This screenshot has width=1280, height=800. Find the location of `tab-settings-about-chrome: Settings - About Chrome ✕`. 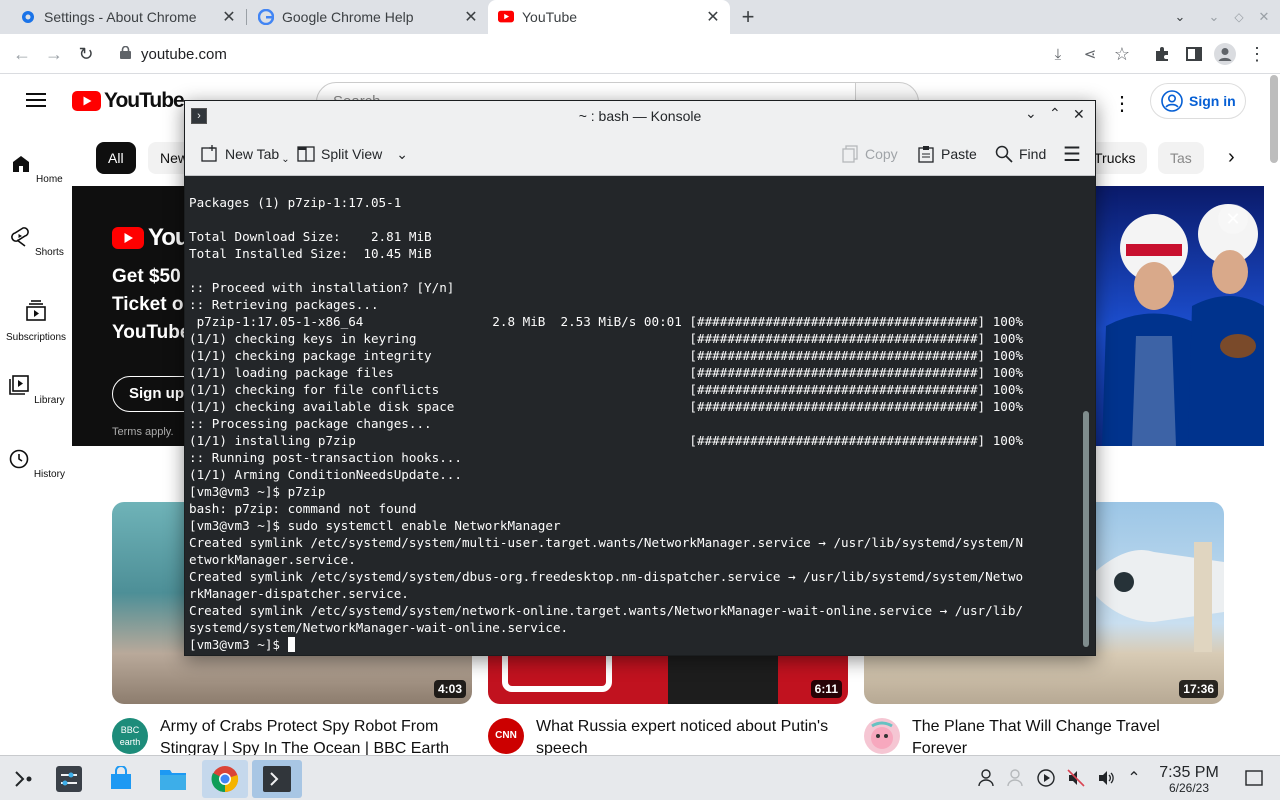

tab-settings-about-chrome: Settings - About Chrome ✕ is located at coordinates (123, 17).